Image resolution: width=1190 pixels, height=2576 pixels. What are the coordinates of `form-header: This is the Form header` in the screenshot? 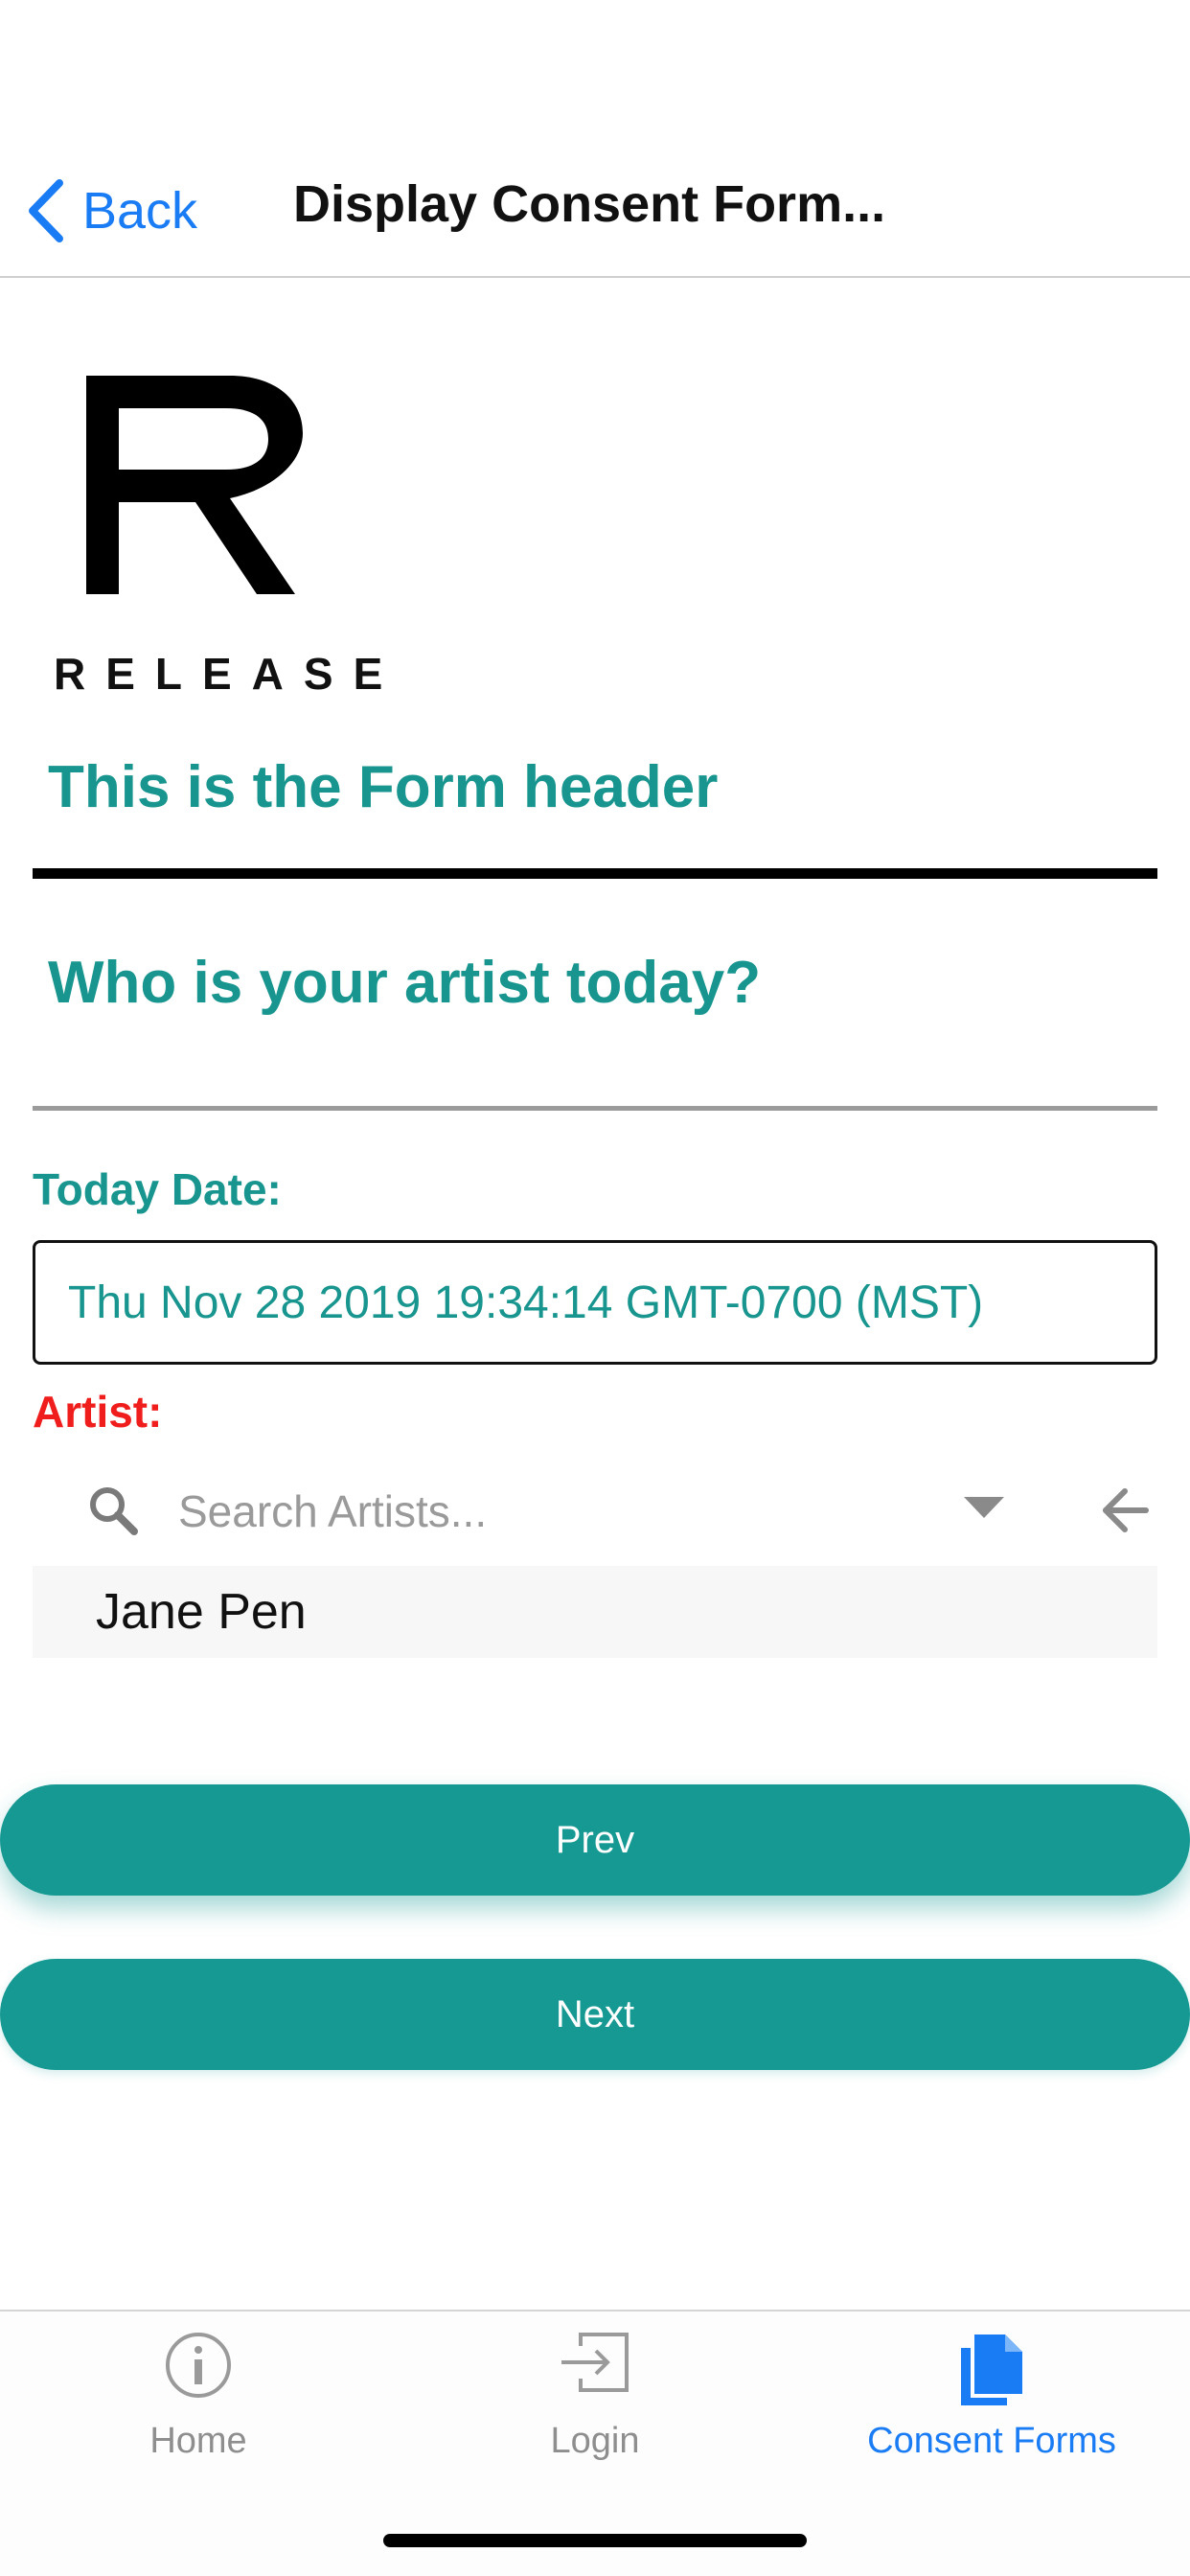 It's located at (383, 787).